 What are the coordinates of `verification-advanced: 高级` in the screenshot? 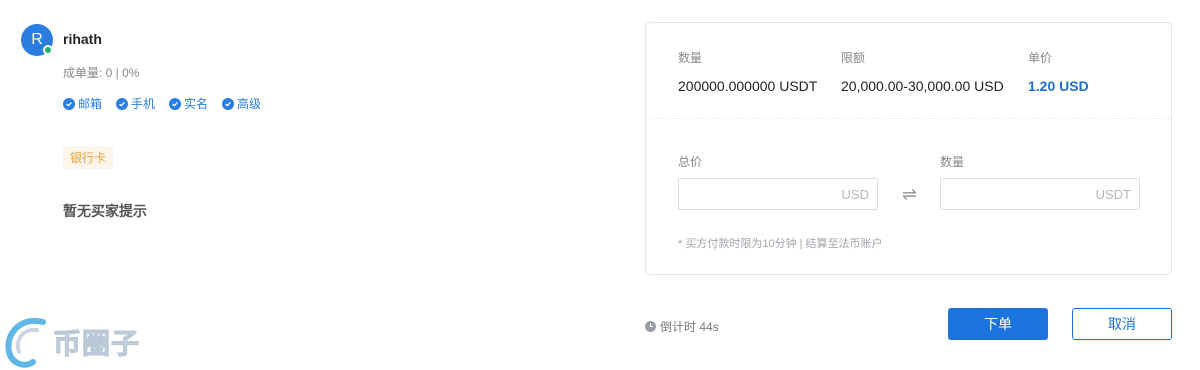 It's located at (241, 103).